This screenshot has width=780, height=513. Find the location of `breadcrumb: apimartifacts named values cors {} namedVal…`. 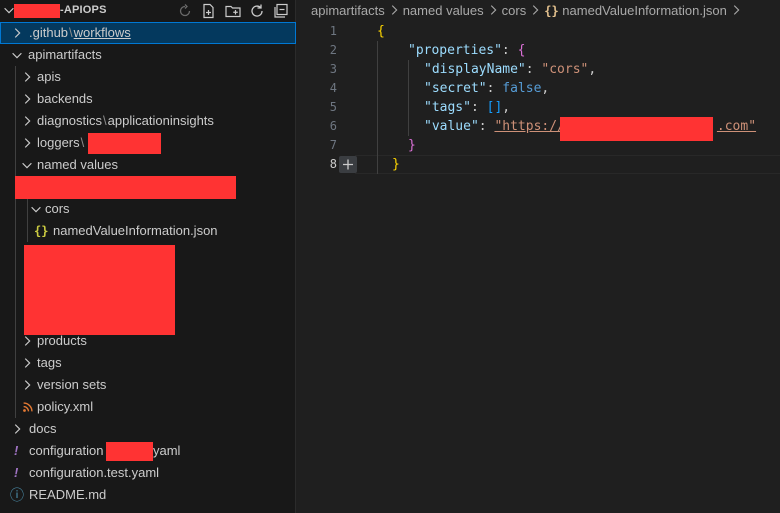

breadcrumb: apimartifacts named values cors {} namedVal… is located at coordinates (538, 11).